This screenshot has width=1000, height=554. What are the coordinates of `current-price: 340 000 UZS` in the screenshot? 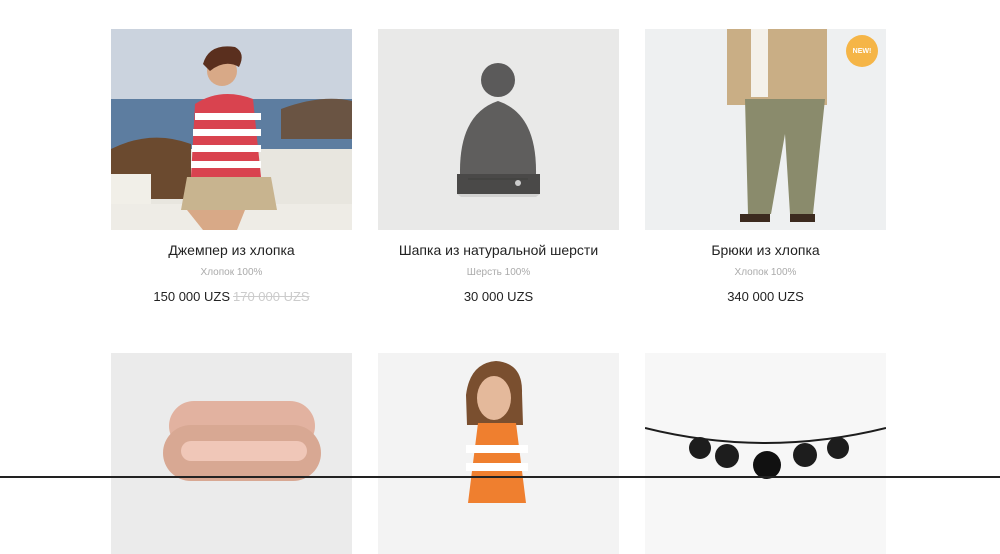 It's located at (765, 296).